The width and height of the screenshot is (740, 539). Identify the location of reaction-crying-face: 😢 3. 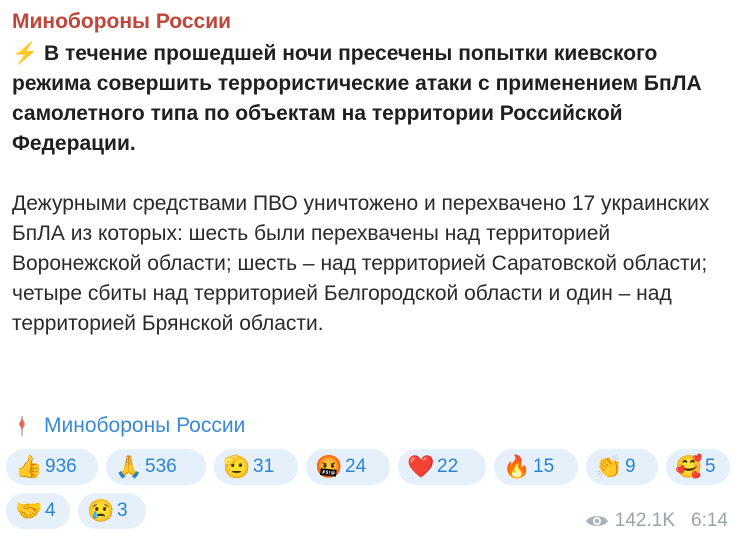
(112, 511).